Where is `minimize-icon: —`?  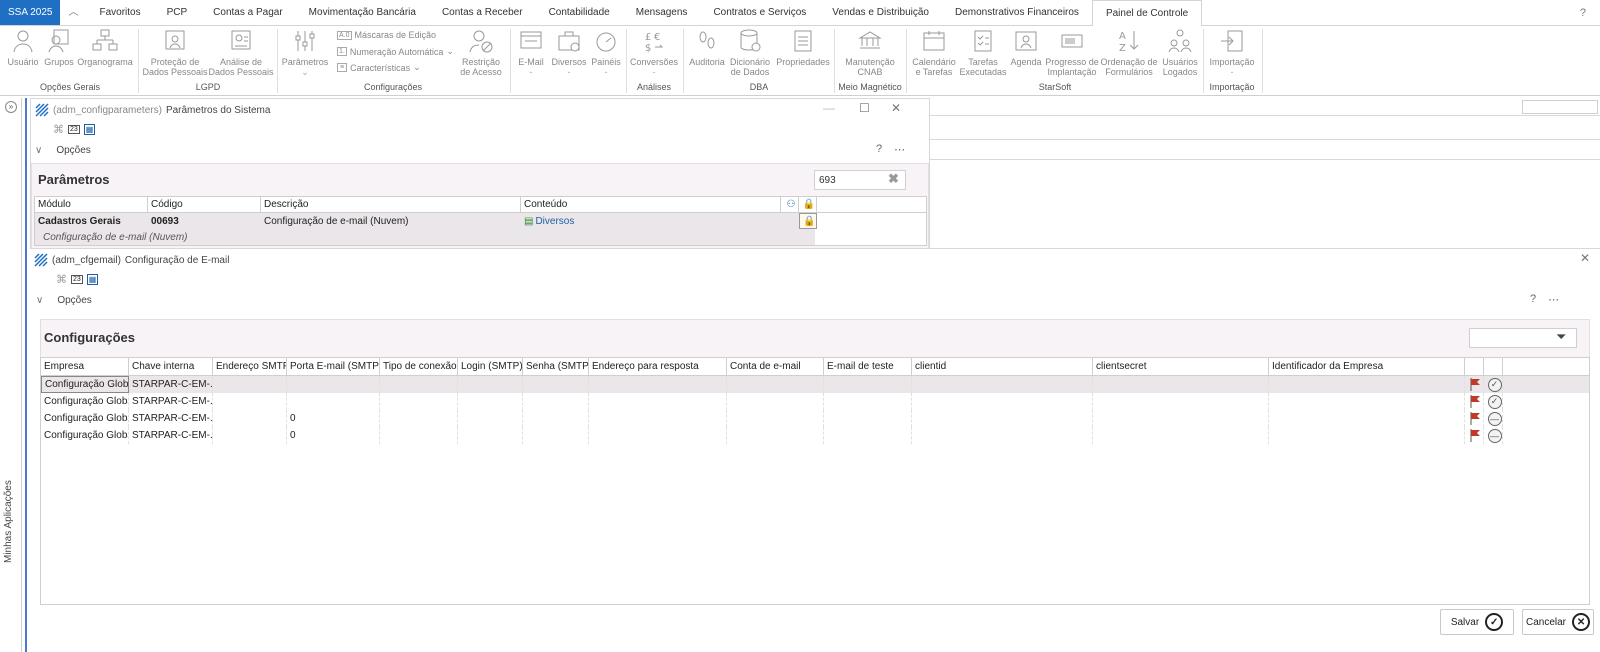
minimize-icon: — is located at coordinates (829, 108).